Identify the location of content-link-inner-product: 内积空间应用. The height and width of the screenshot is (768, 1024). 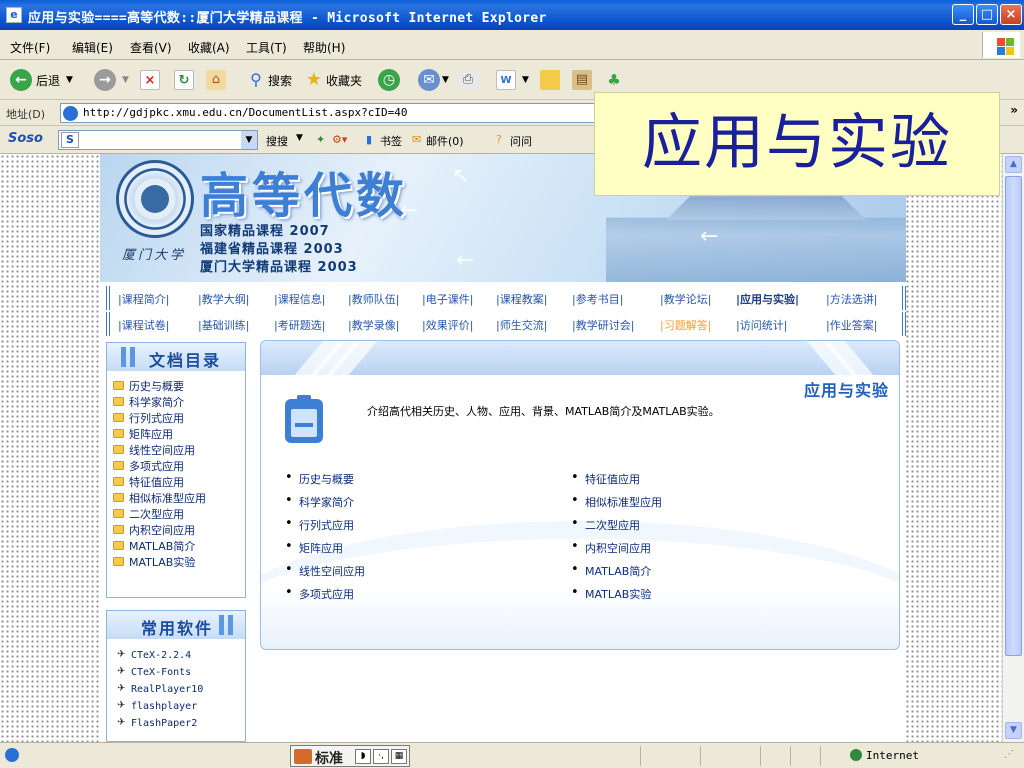
(611, 547).